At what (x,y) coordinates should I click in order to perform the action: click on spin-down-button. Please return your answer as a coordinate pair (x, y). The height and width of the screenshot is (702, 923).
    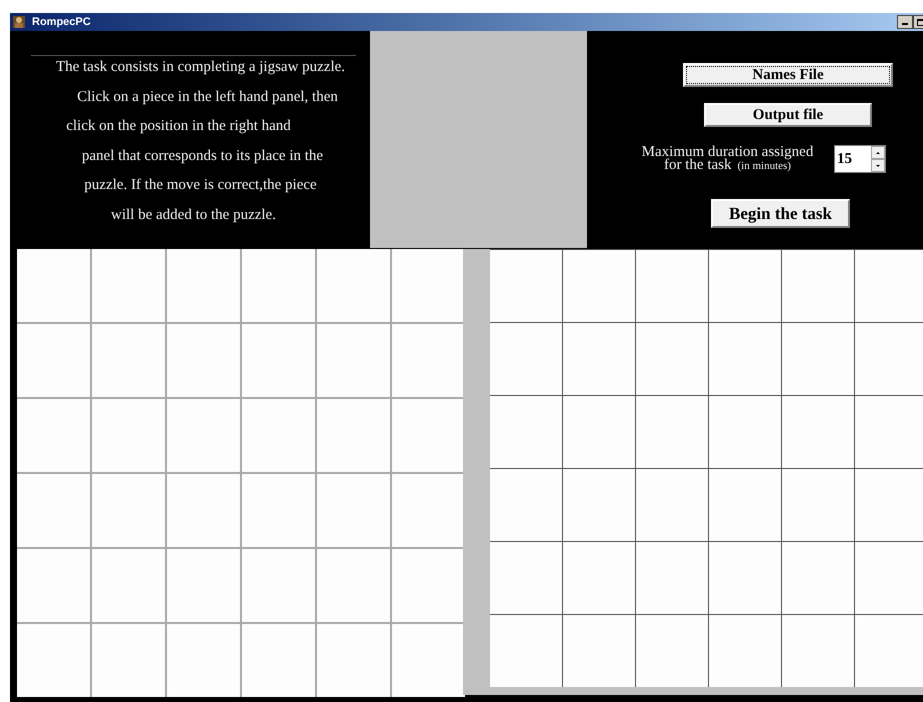
    Looking at the image, I should click on (878, 165).